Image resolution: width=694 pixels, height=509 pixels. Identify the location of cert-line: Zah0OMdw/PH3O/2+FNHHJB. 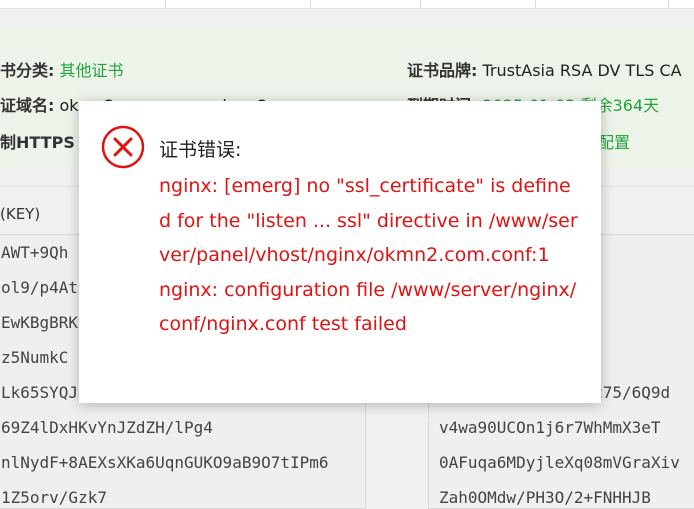
(545, 497).